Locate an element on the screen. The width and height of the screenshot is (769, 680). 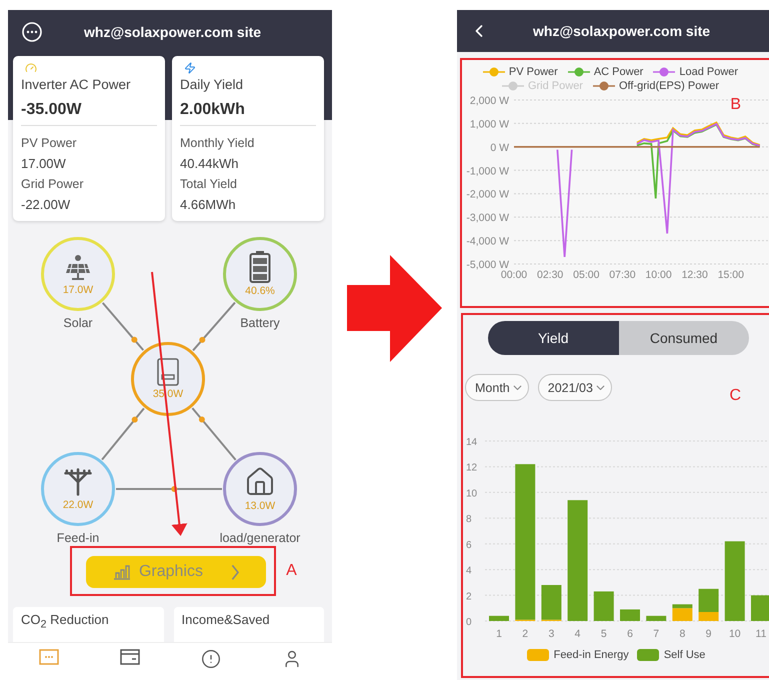
bar-chart-icon is located at coordinates (121, 572).